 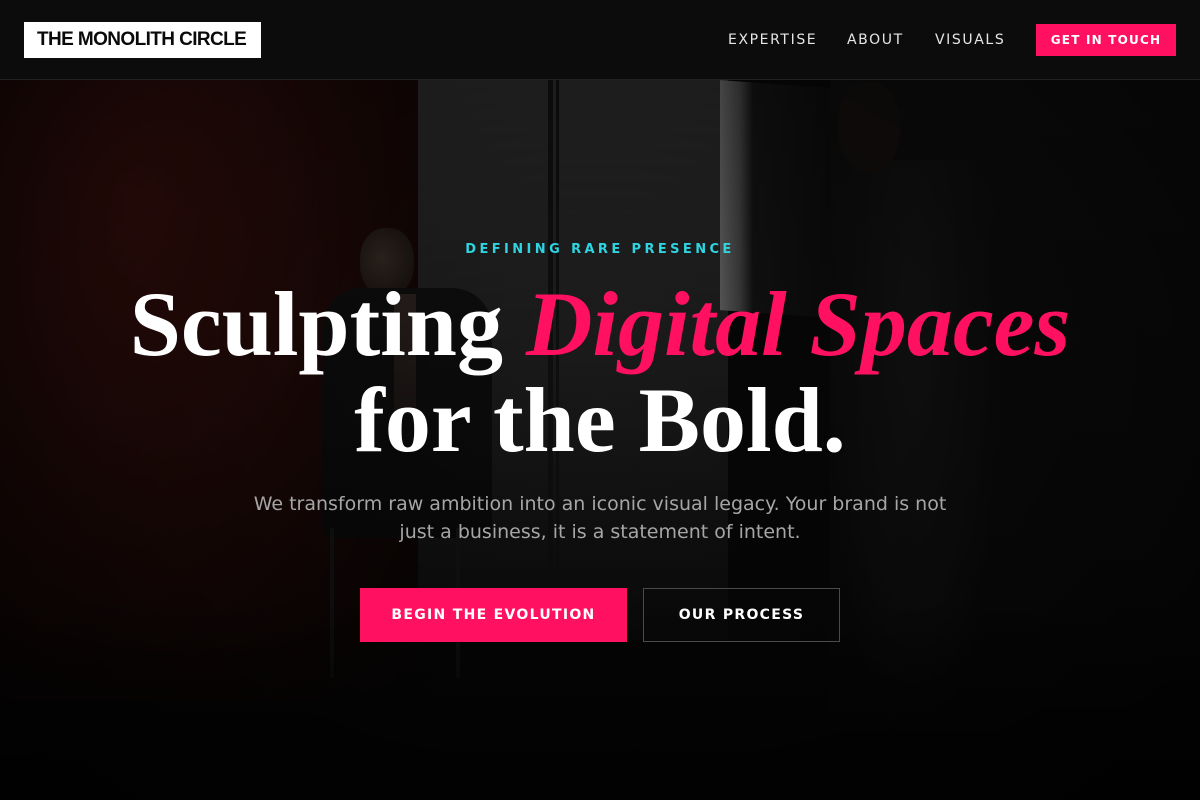 What do you see at coordinates (772, 40) in the screenshot?
I see `nav-link-expertise: EXPERTISE` at bounding box center [772, 40].